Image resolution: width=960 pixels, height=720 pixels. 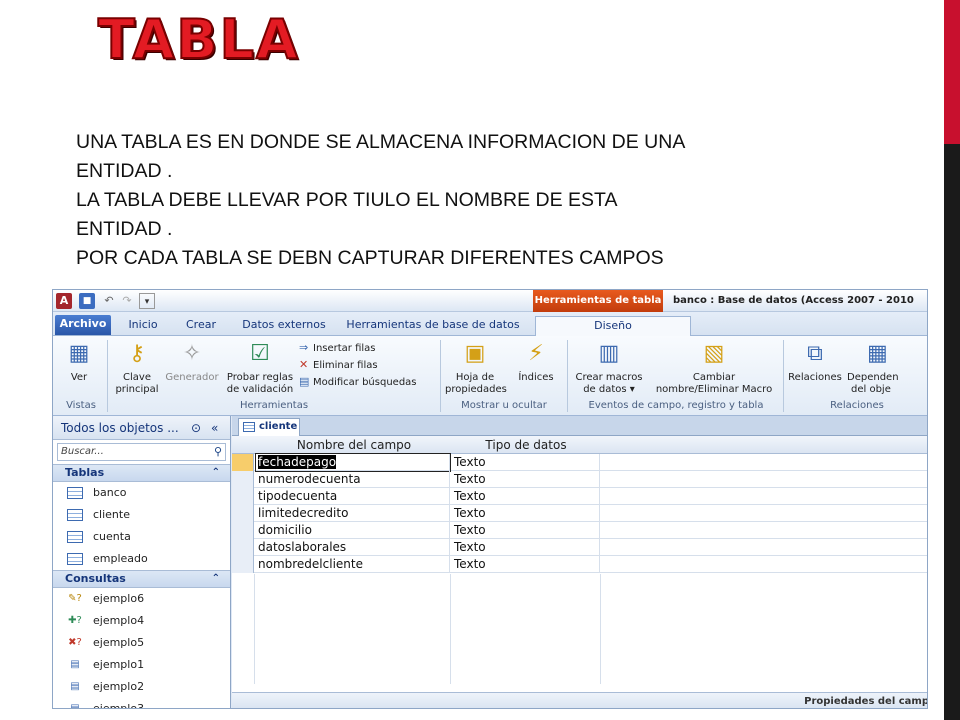 What do you see at coordinates (260, 368) in the screenshot?
I see `test-rules-button: ☑ Probar reglas de validación` at bounding box center [260, 368].